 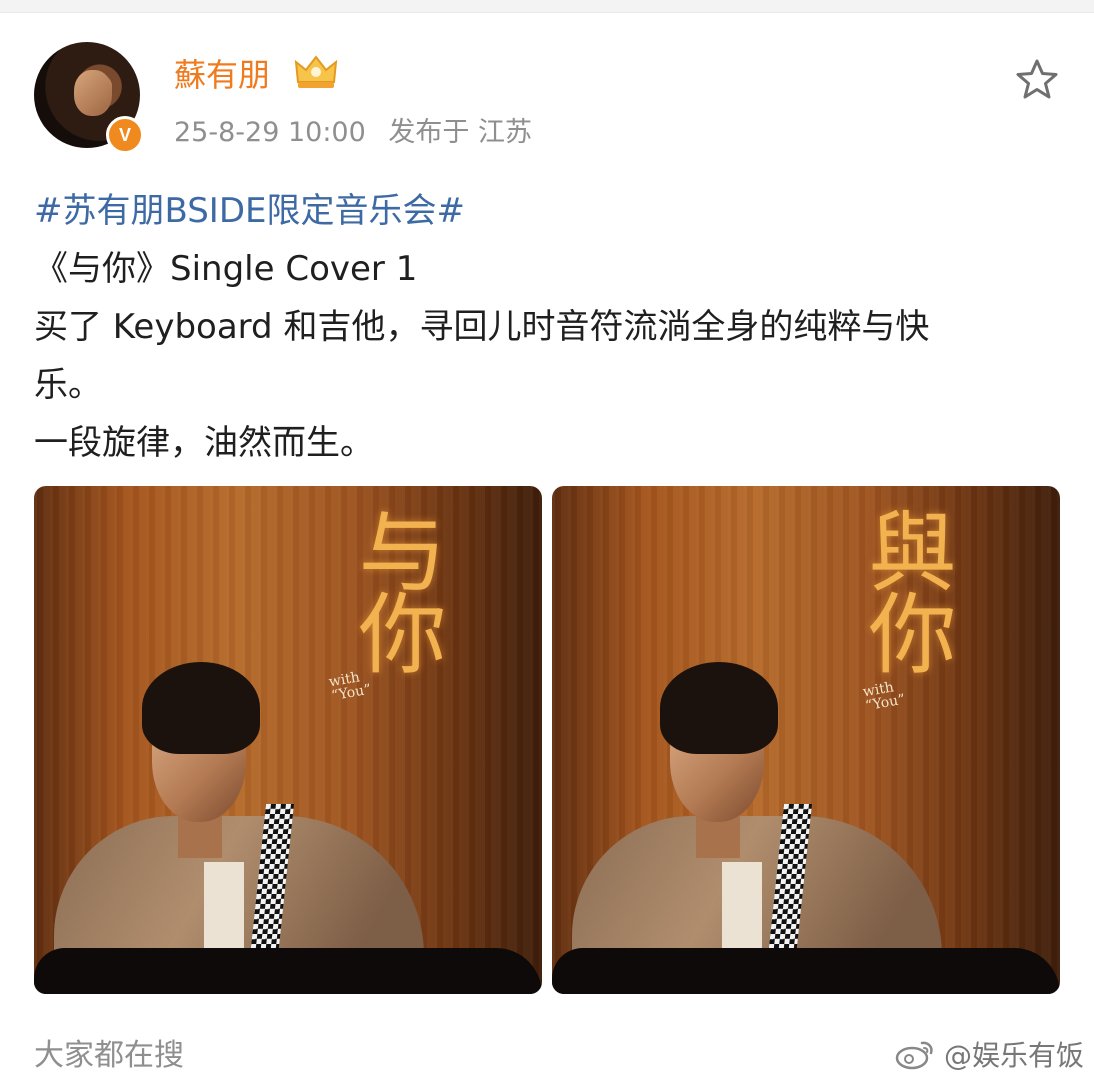 I want to click on post-line-2: 买了 Keyboard 和吉他，寻回儿时音符流淌全身的纯粹与快, so click(x=482, y=327).